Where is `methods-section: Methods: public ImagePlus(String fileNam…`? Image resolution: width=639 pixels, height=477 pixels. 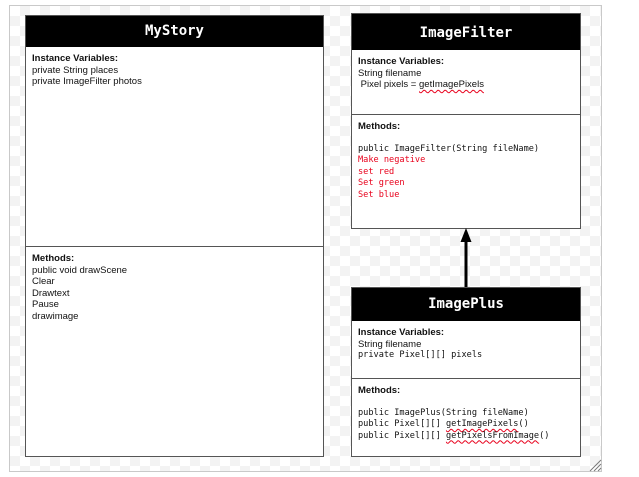 methods-section: Methods: public ImagePlus(String fileNam… is located at coordinates (466, 417).